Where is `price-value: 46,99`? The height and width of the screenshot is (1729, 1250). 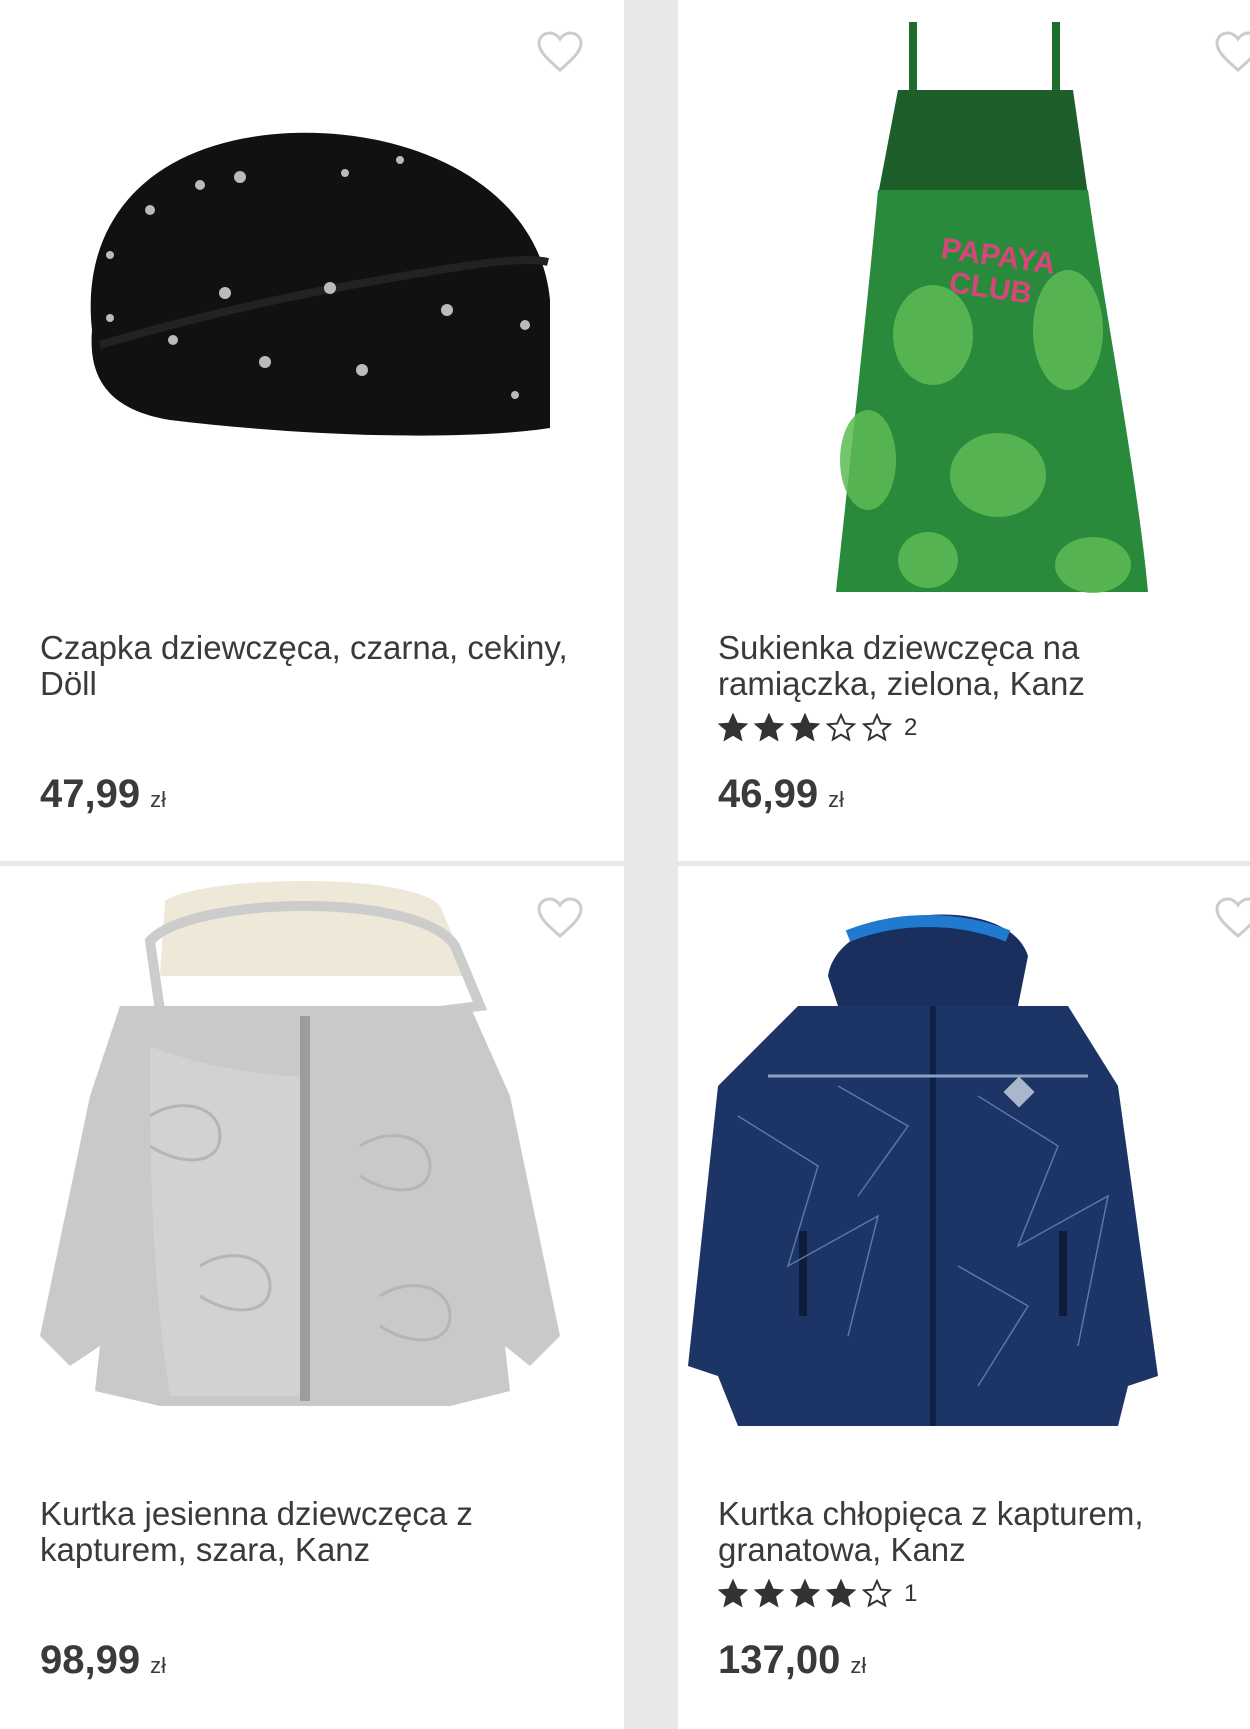
price-value: 46,99 is located at coordinates (768, 794).